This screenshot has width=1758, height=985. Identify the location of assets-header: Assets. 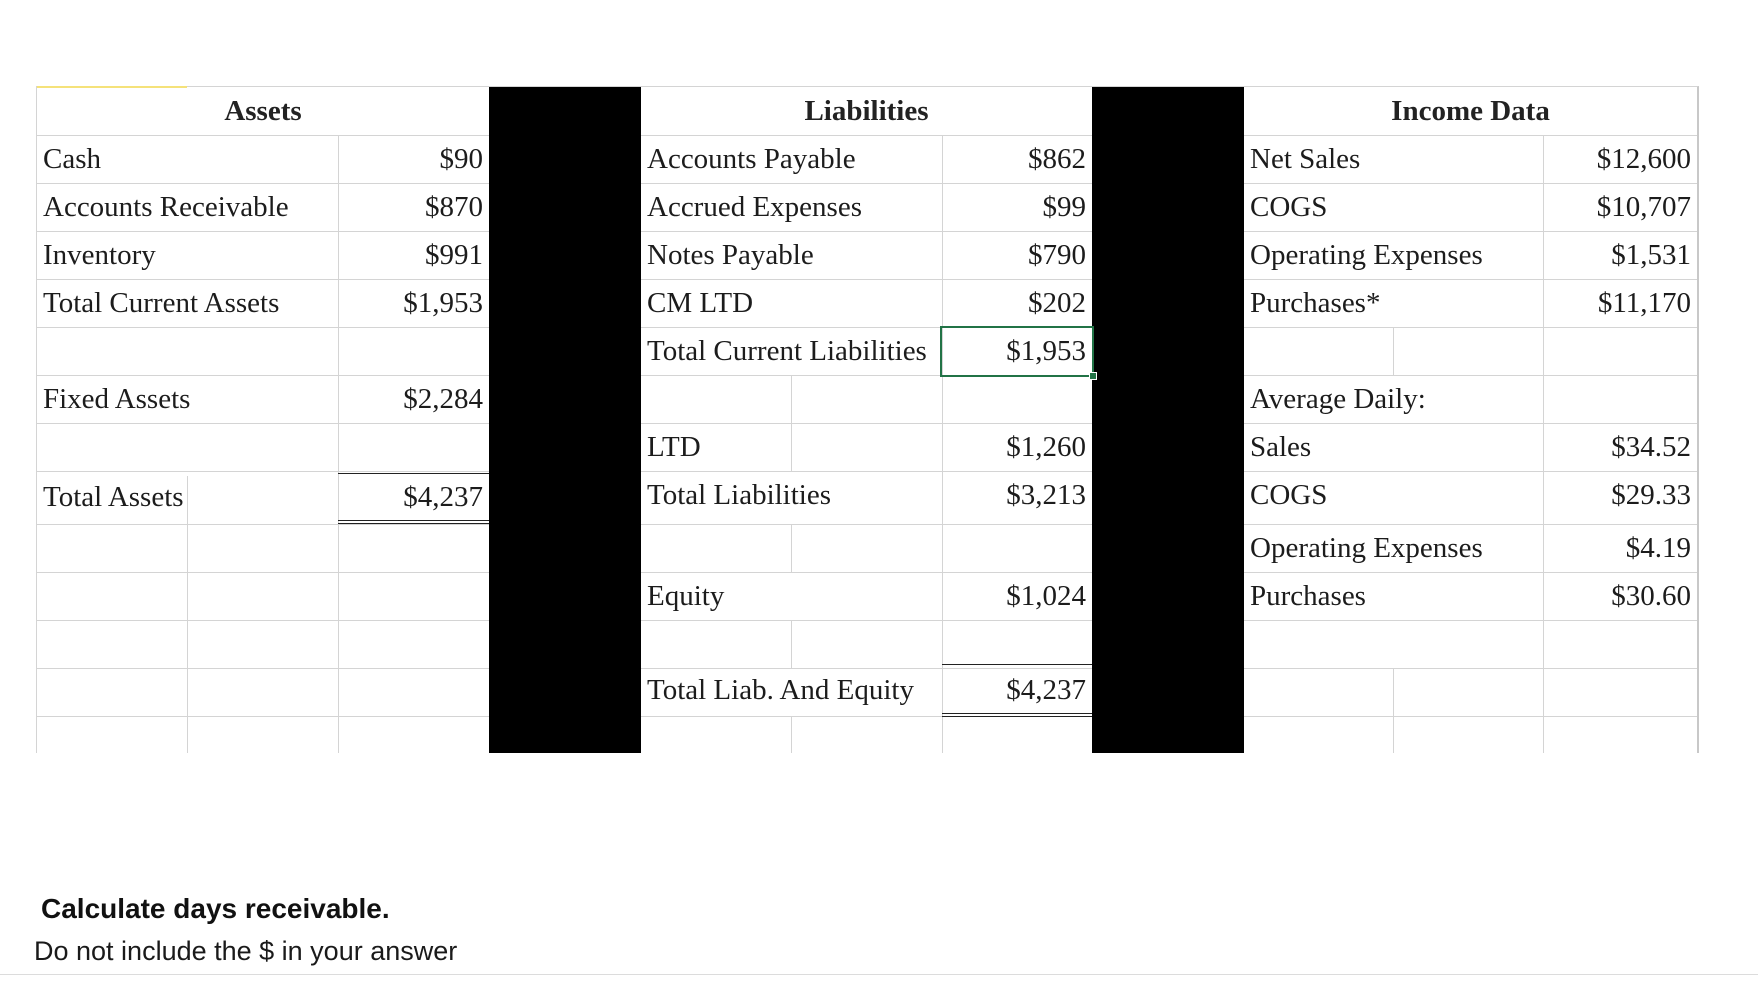
(263, 111).